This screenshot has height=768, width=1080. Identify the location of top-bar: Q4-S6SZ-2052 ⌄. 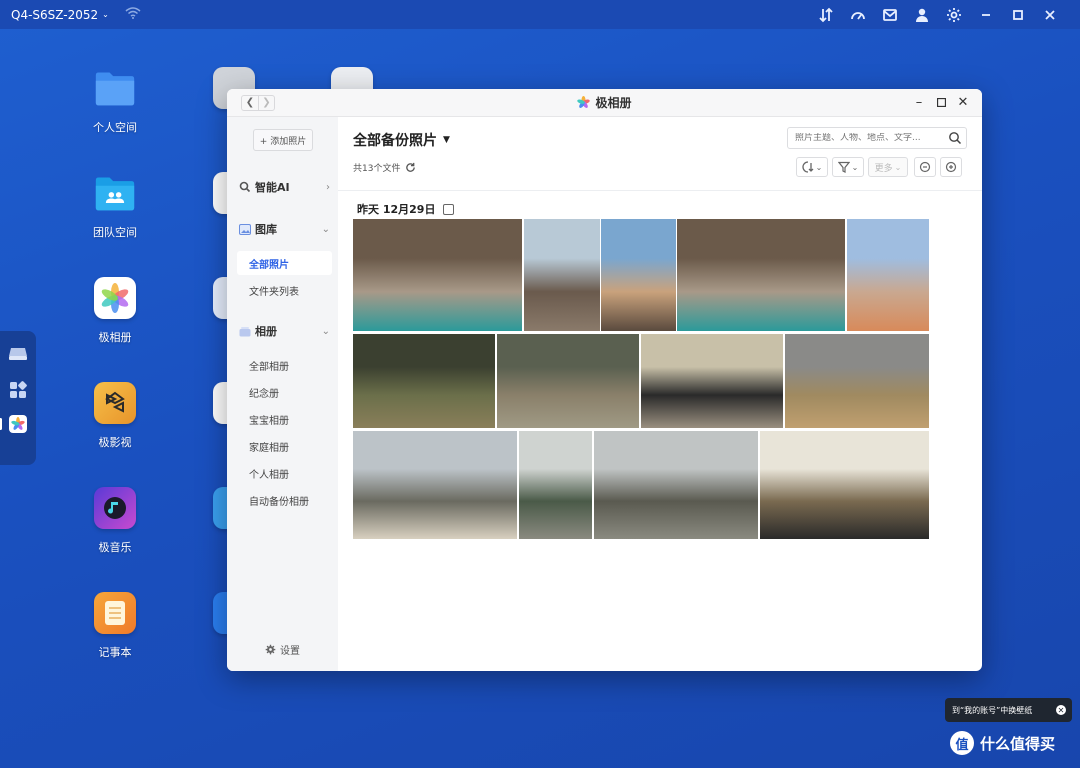
(540, 14).